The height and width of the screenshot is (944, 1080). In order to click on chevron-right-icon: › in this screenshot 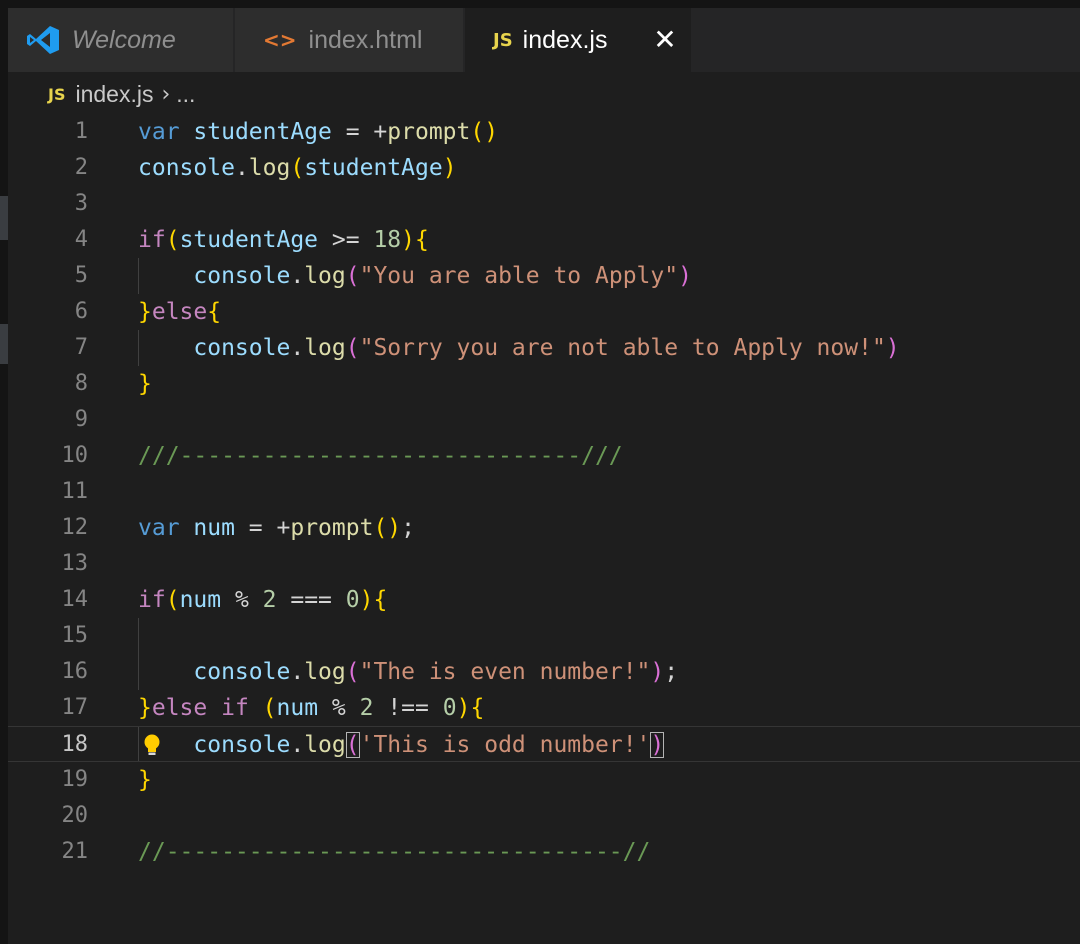, I will do `click(166, 94)`.